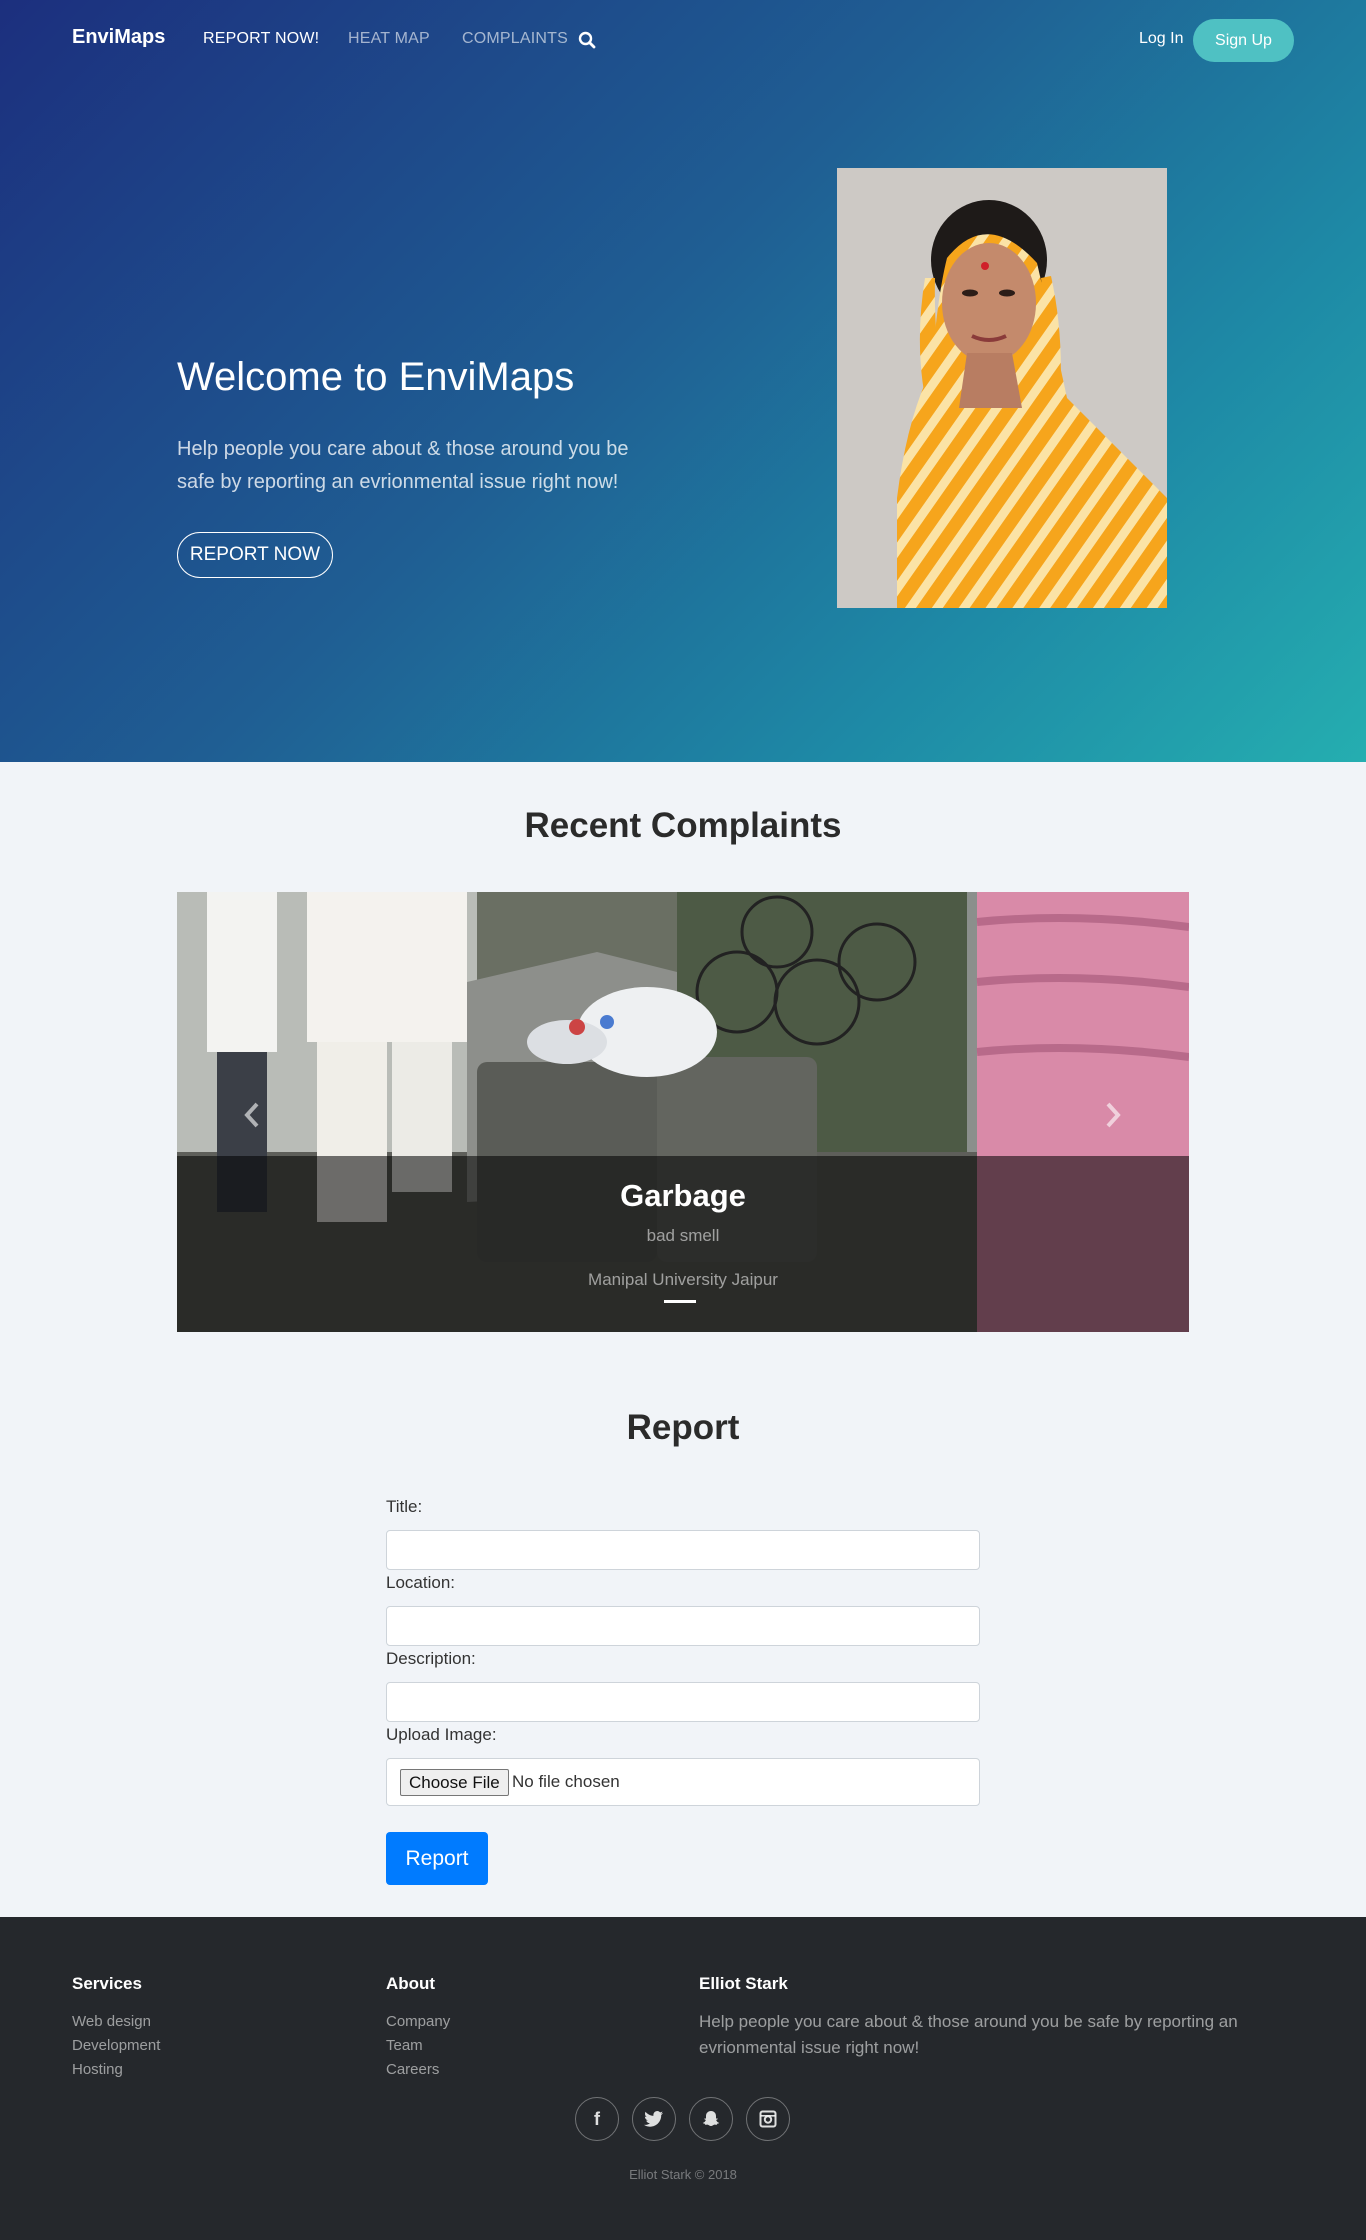 The height and width of the screenshot is (2240, 1366). I want to click on brand-logo: EnviMaps, so click(118, 37).